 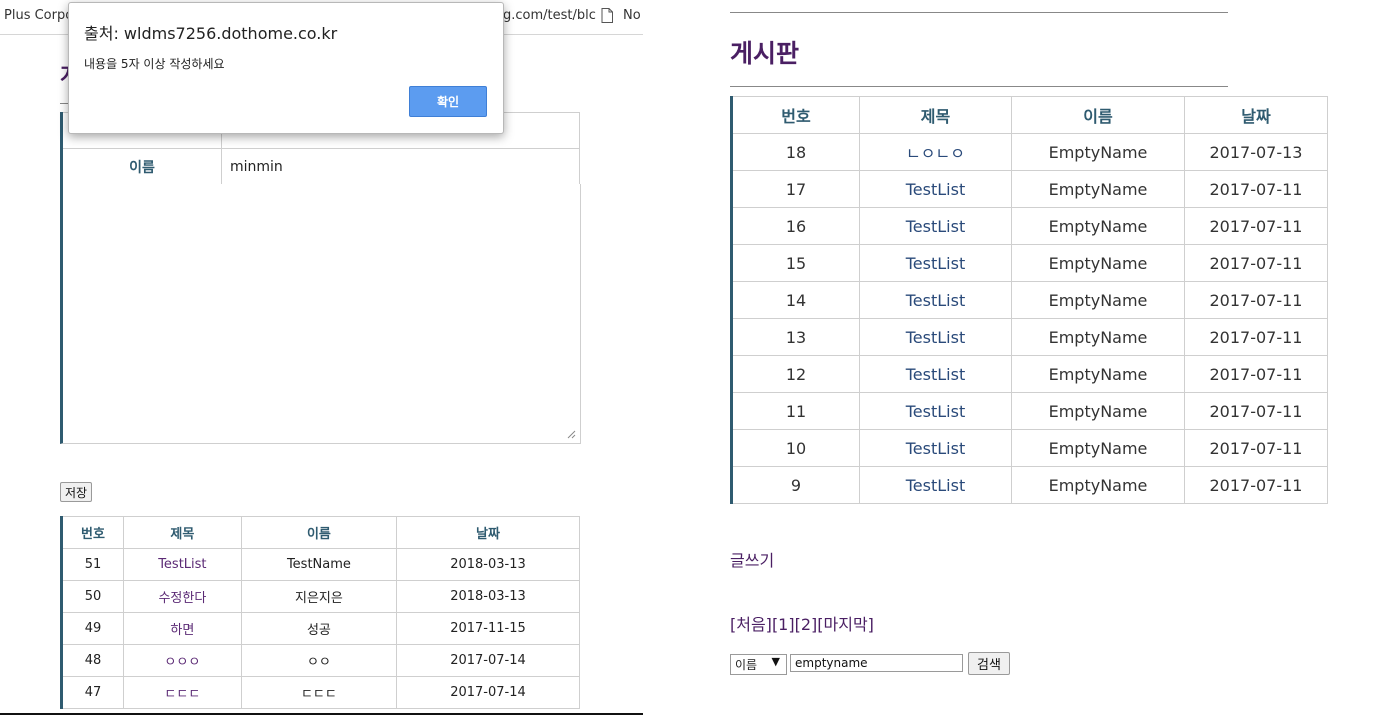 What do you see at coordinates (488, 692) in the screenshot?
I see `row-date: 2017-07-14` at bounding box center [488, 692].